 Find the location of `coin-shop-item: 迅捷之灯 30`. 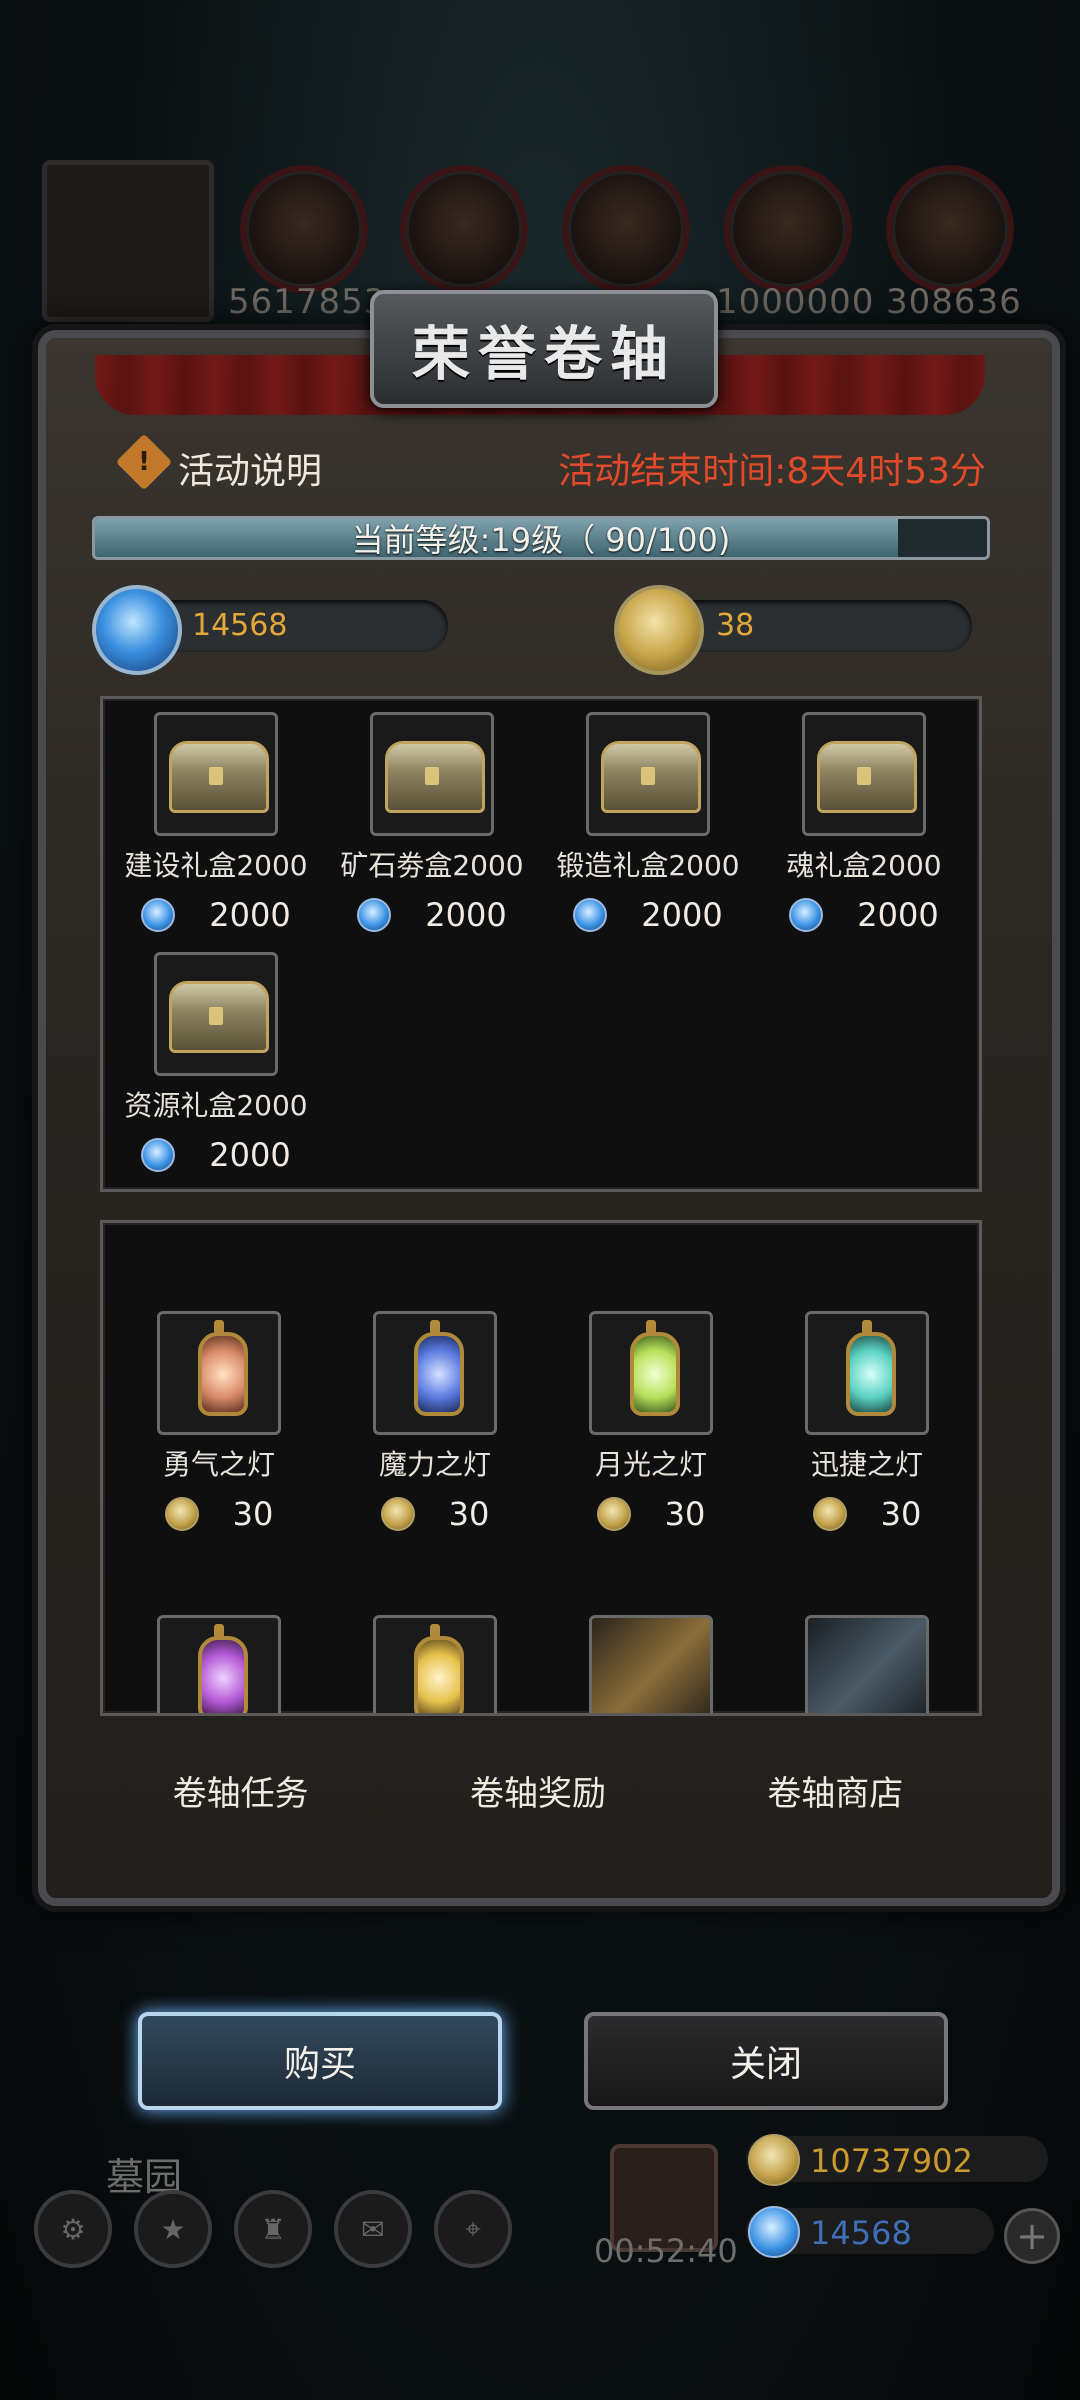

coin-shop-item: 迅捷之灯 30 is located at coordinates (867, 1422).